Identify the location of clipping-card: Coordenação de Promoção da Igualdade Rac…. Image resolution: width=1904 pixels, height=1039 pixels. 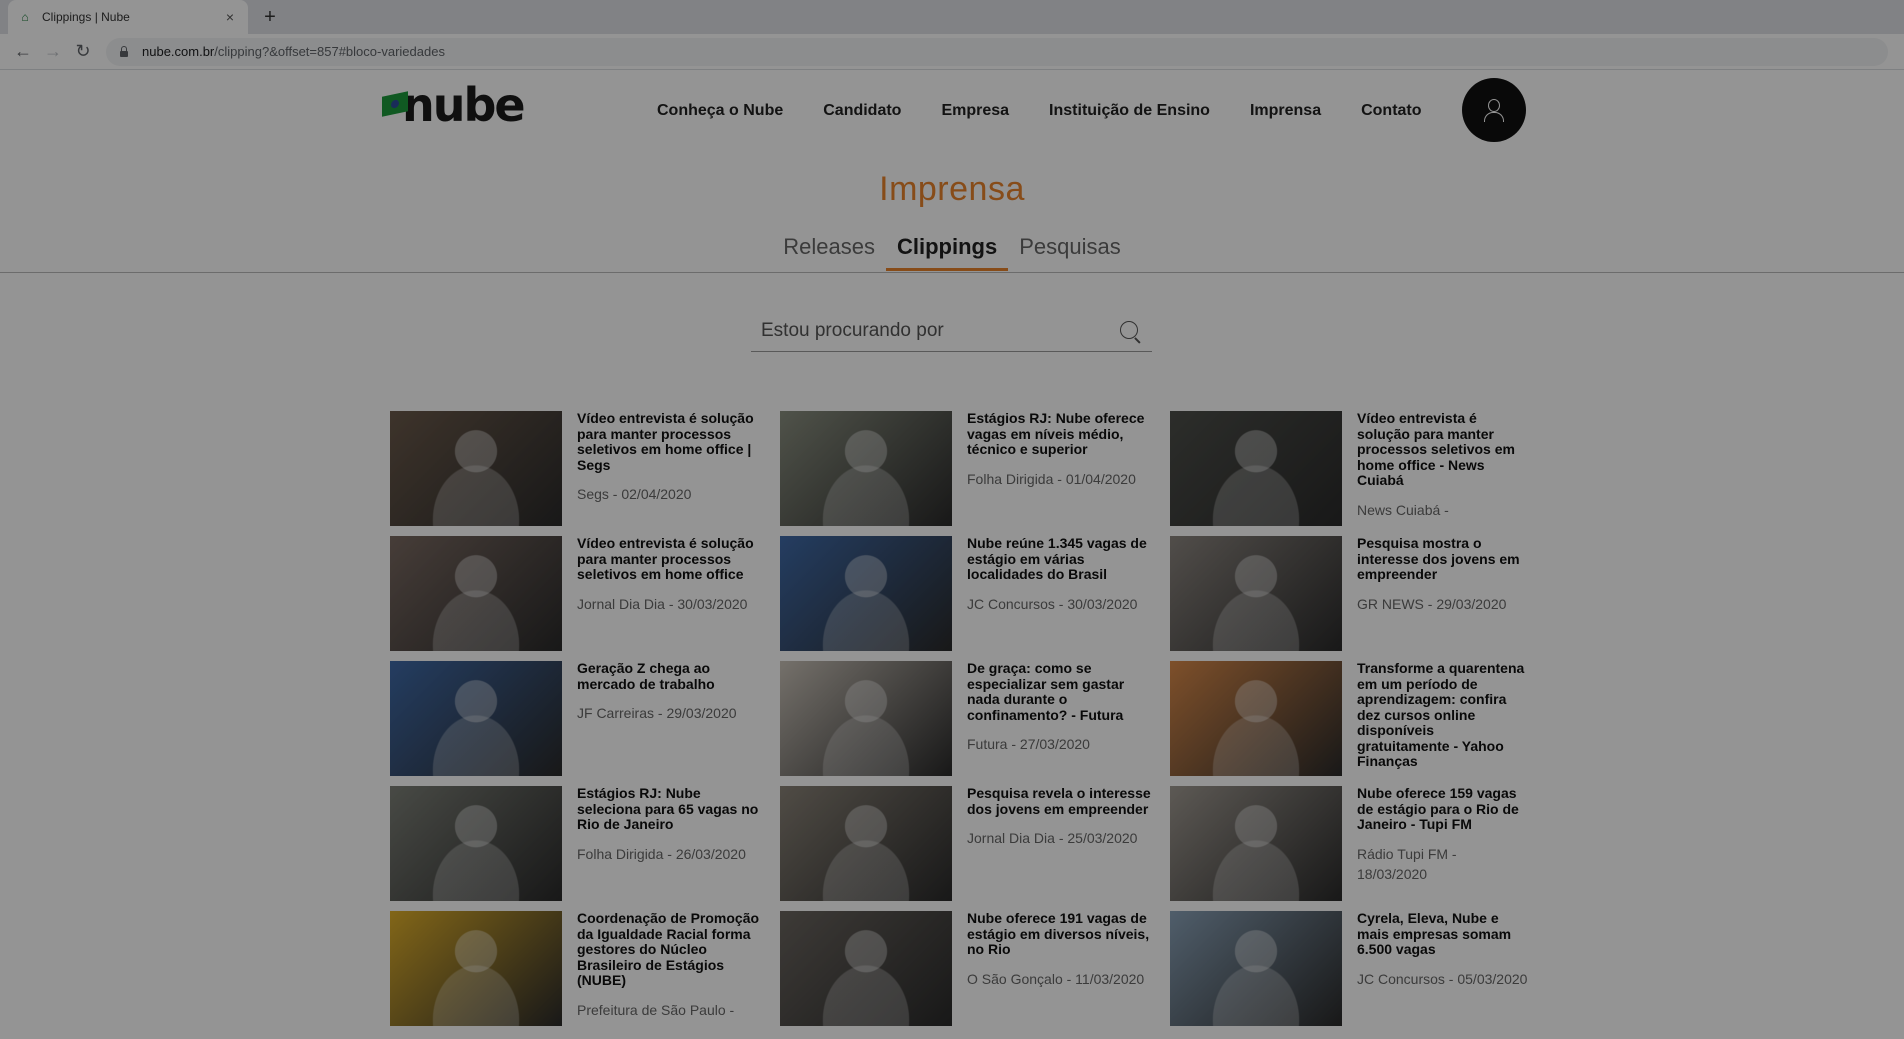
(585, 968).